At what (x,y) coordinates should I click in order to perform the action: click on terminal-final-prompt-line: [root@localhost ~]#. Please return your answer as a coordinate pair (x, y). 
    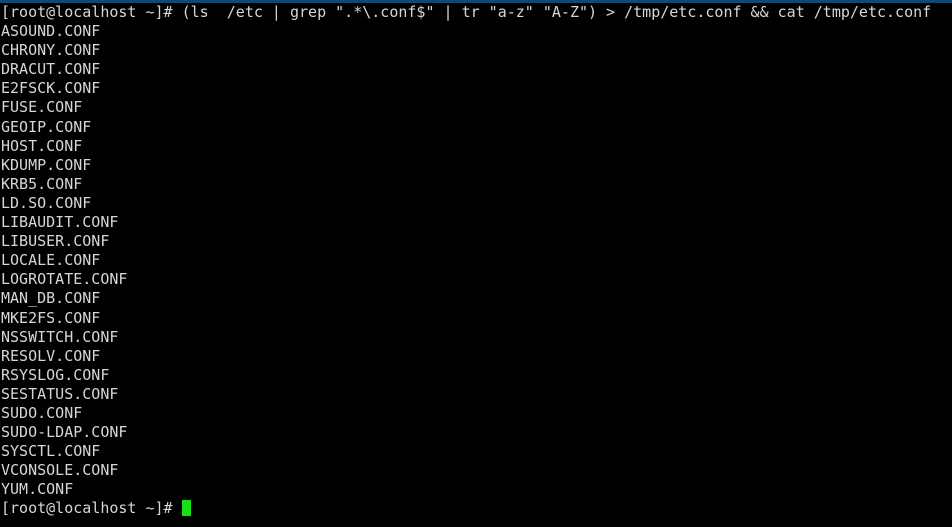
    Looking at the image, I should click on (476, 508).